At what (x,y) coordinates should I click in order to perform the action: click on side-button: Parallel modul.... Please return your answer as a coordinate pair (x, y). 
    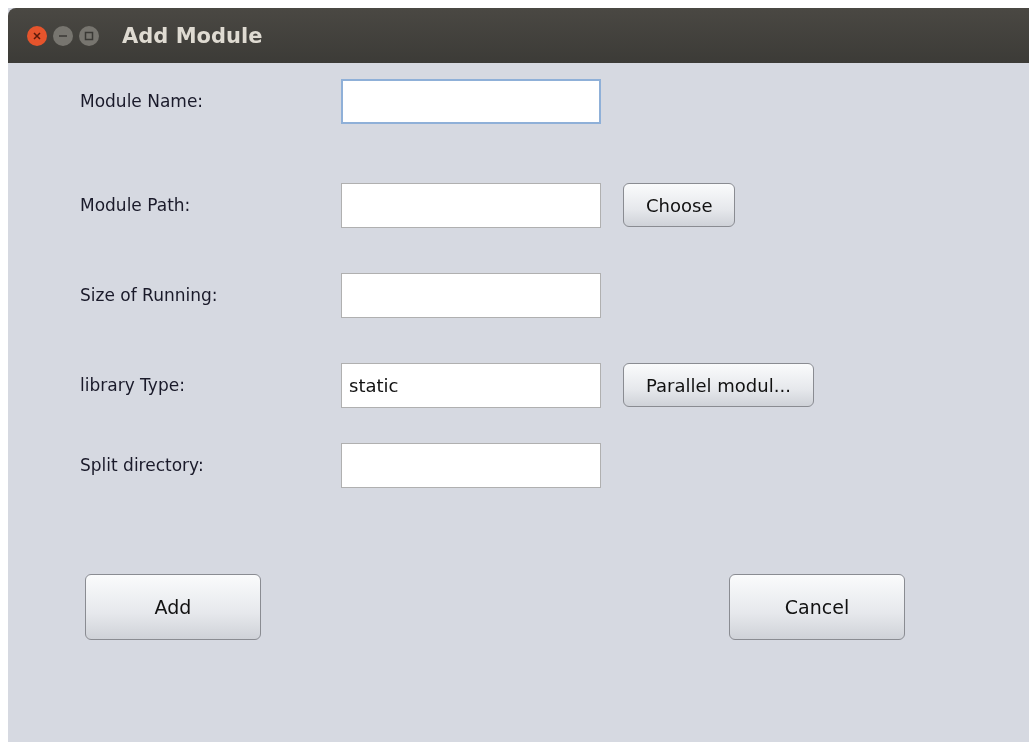
    Looking at the image, I should click on (718, 385).